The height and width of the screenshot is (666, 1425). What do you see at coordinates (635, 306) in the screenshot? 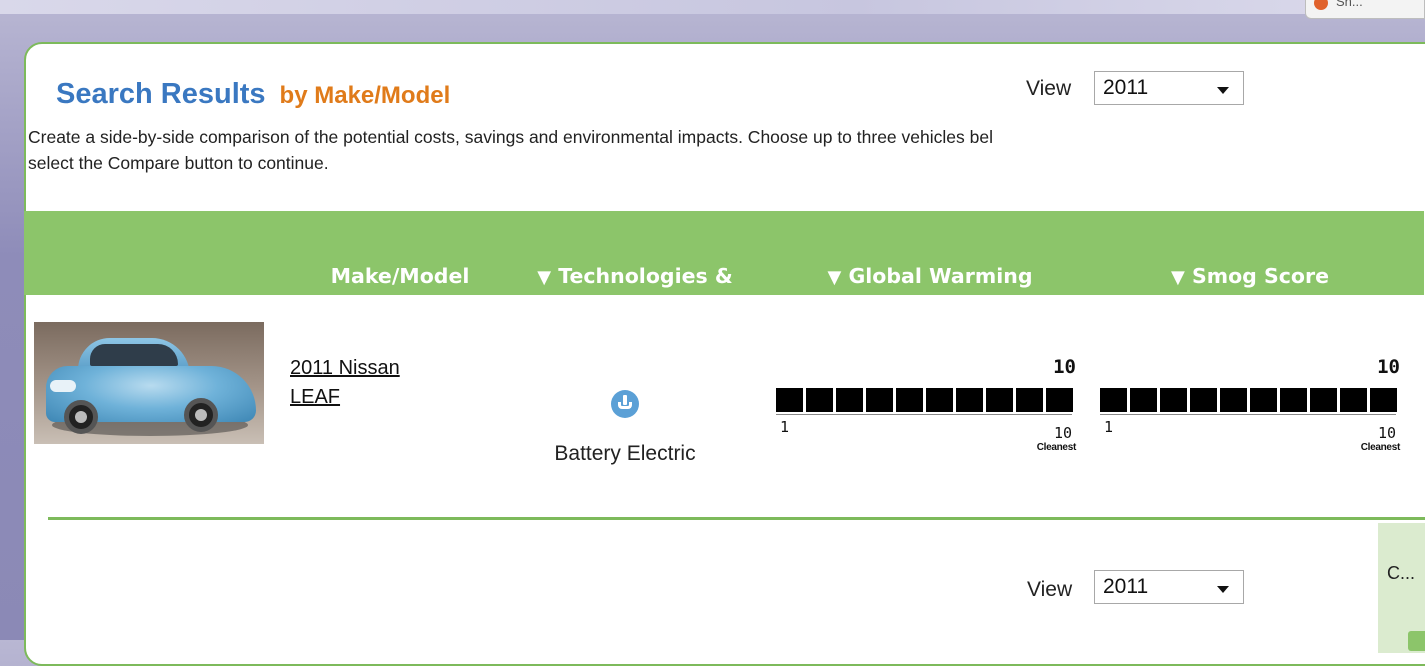
I see `column-header-technologies-line2: Fuel Types` at bounding box center [635, 306].